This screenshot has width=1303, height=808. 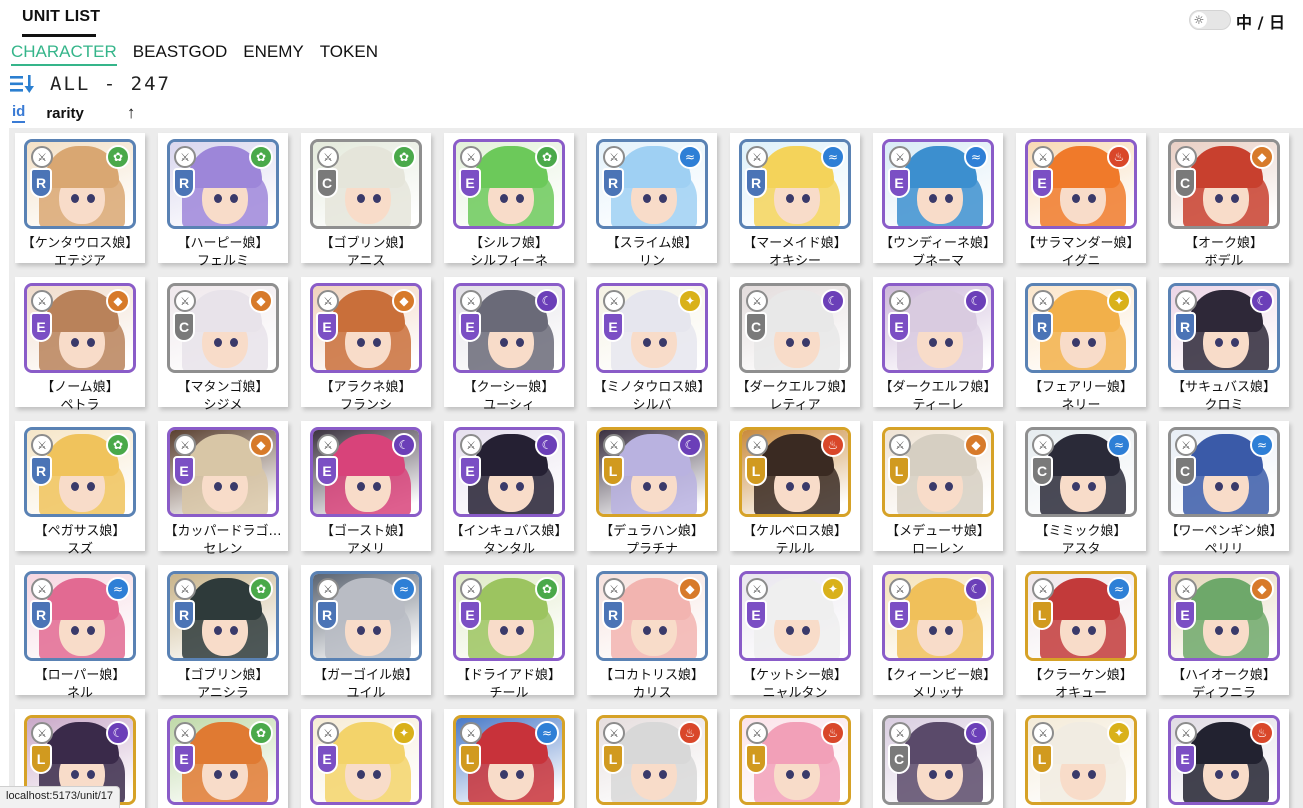 What do you see at coordinates (19, 113) in the screenshot?
I see `sort-by-id: id` at bounding box center [19, 113].